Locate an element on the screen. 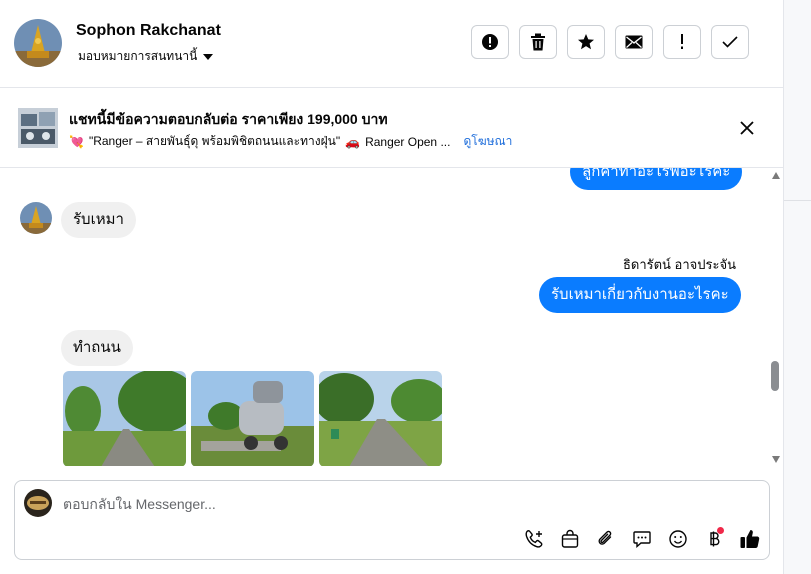 The height and width of the screenshot is (574, 811). conversation-header: Sophon Rakchanat มอบหมายการสนทนานี้ is located at coordinates (391, 44).